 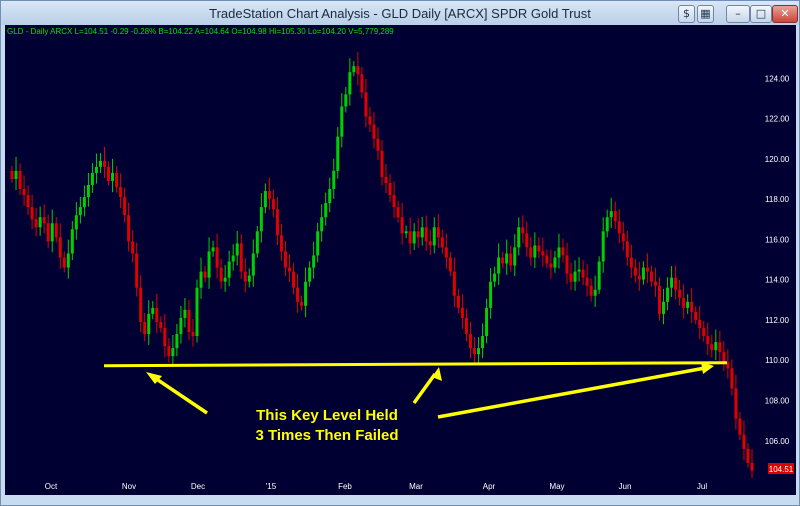 I want to click on last-price-marker: 104.51, so click(x=781, y=468).